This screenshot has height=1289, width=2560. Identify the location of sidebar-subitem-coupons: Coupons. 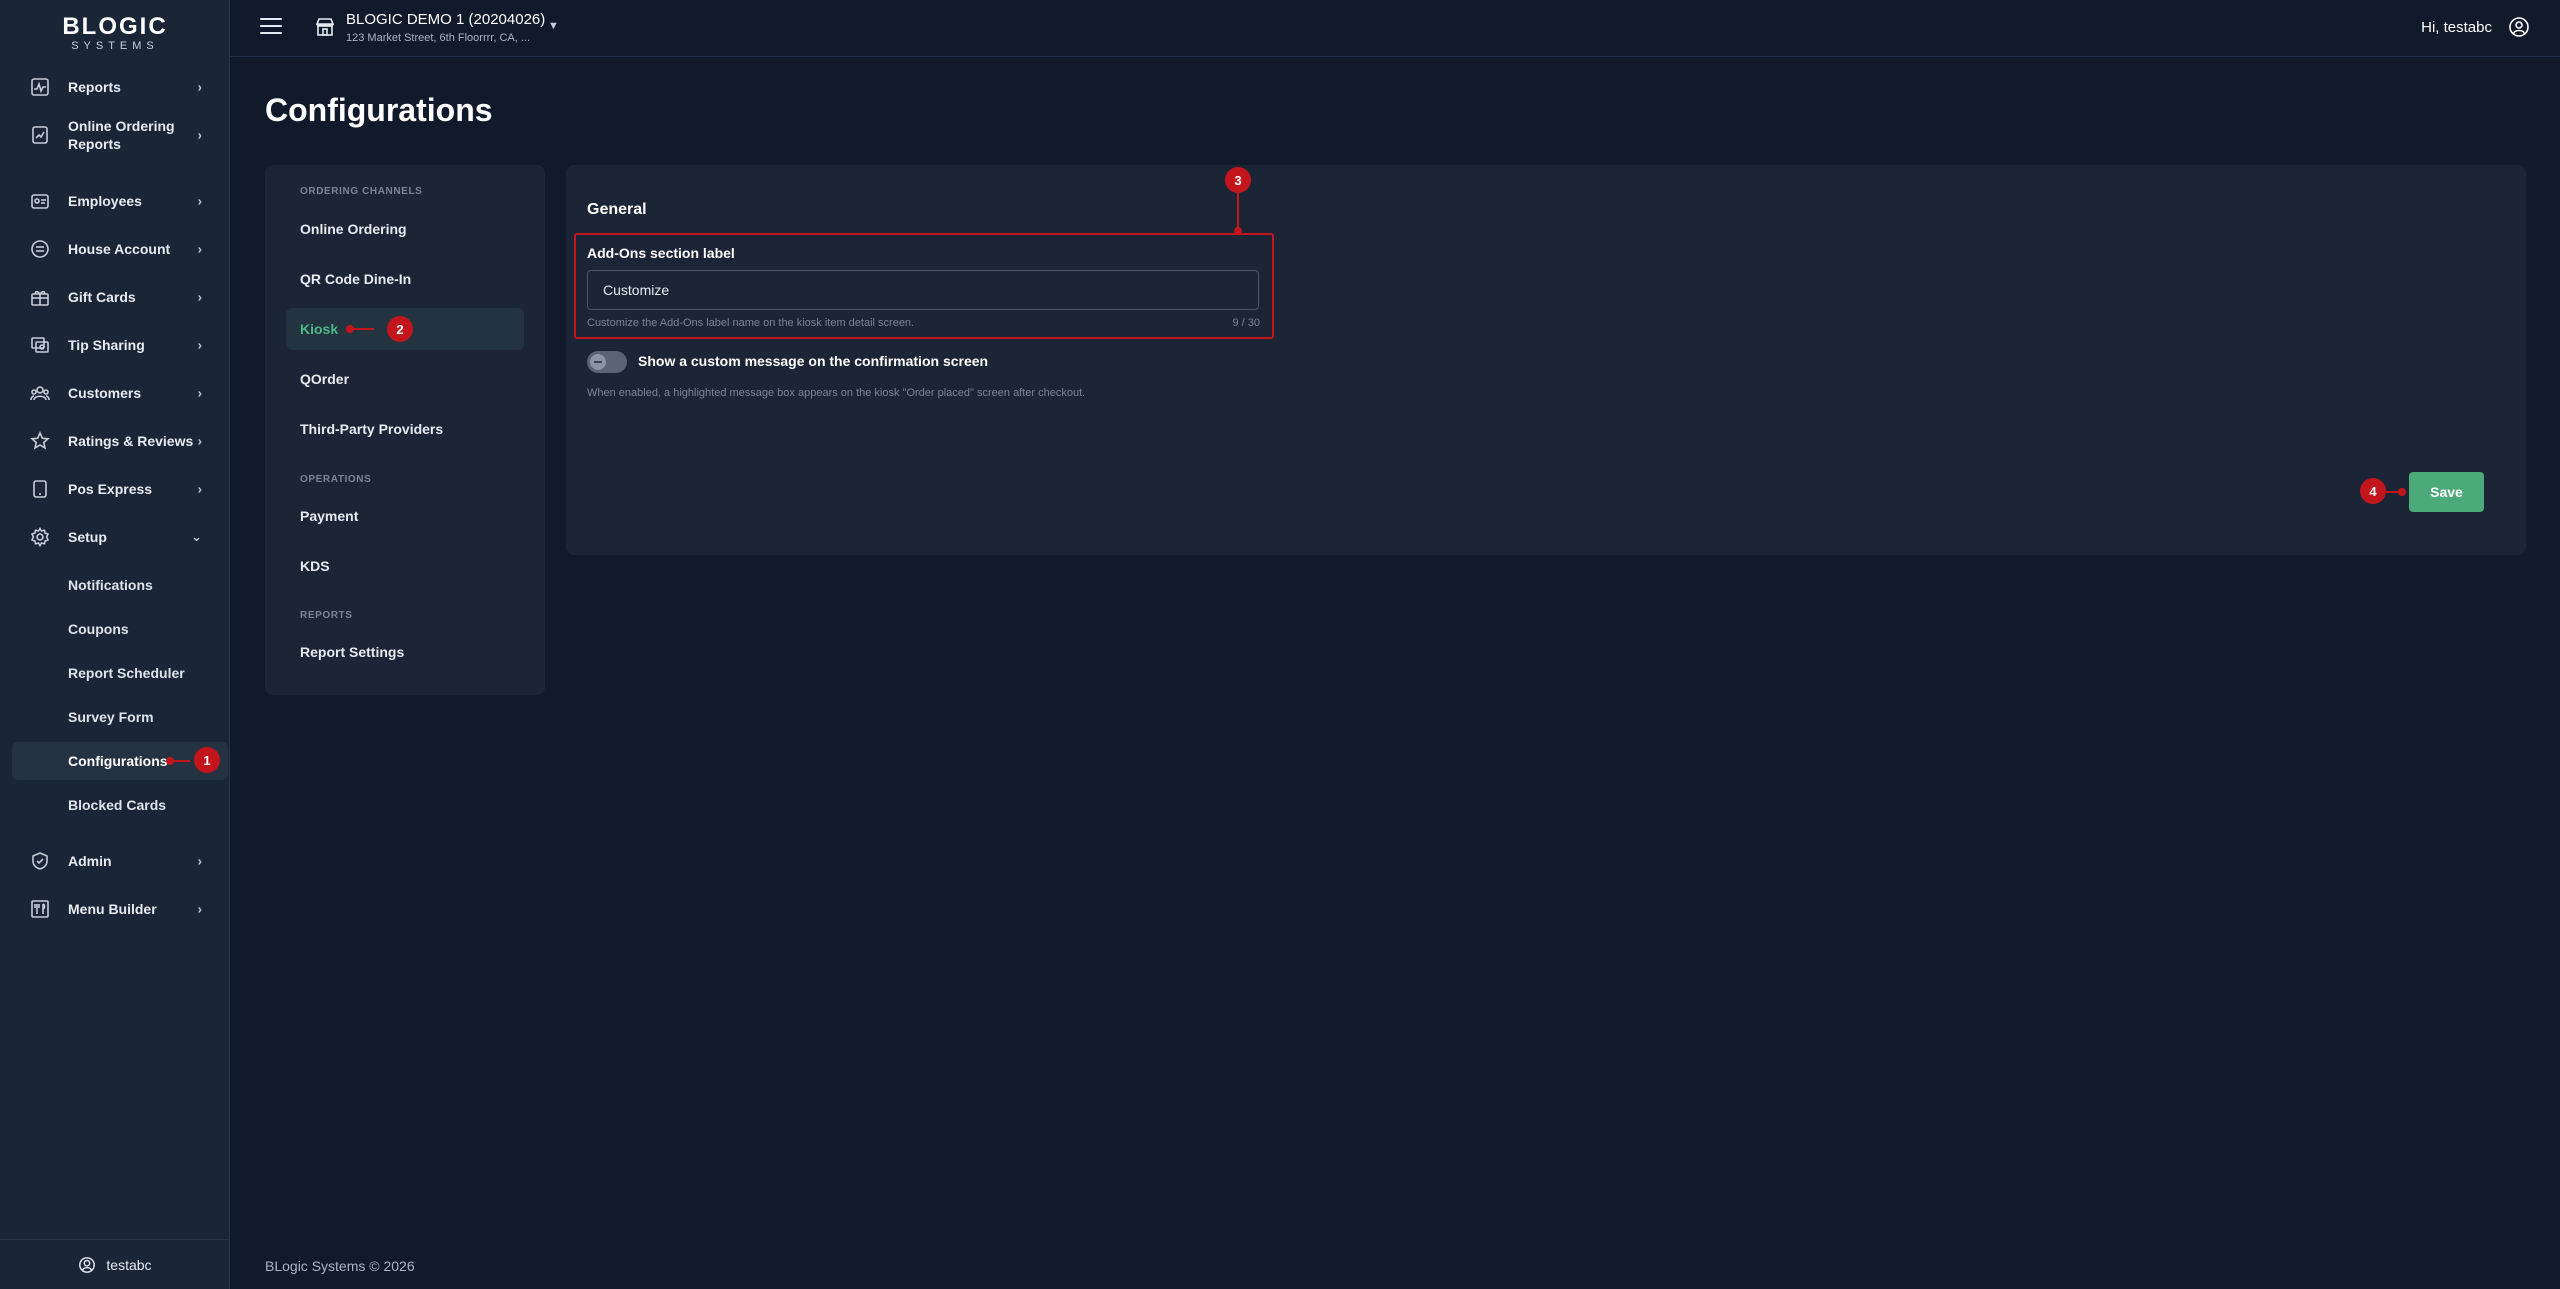
(120, 629).